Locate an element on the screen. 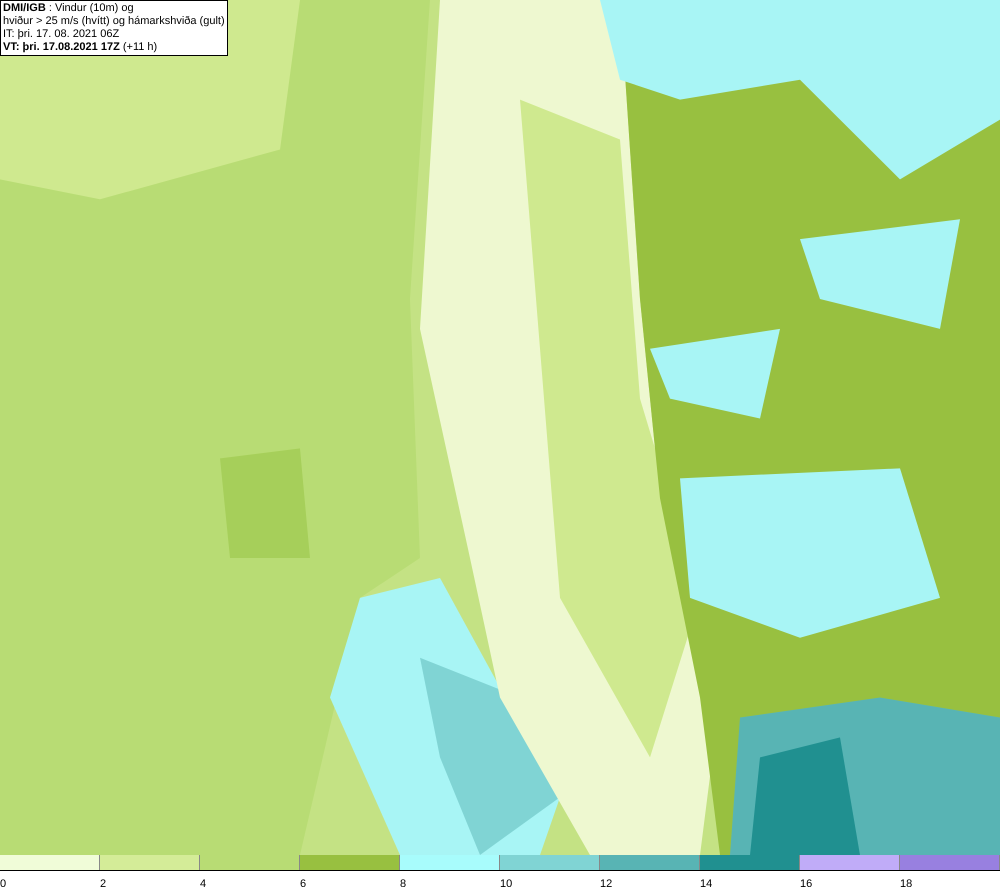  legend-label: 10 is located at coordinates (506, 882).